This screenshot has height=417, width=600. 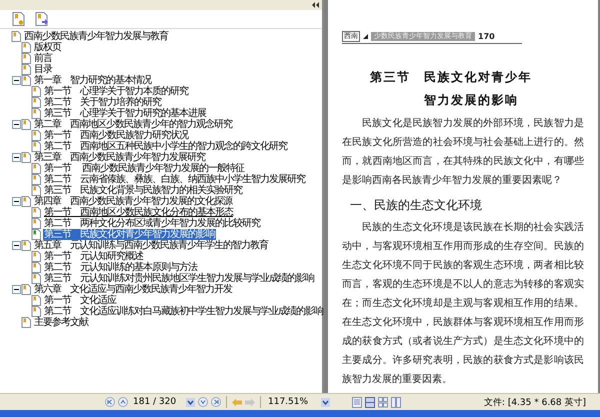 I want to click on continuous-facing-icon, so click(x=396, y=402).